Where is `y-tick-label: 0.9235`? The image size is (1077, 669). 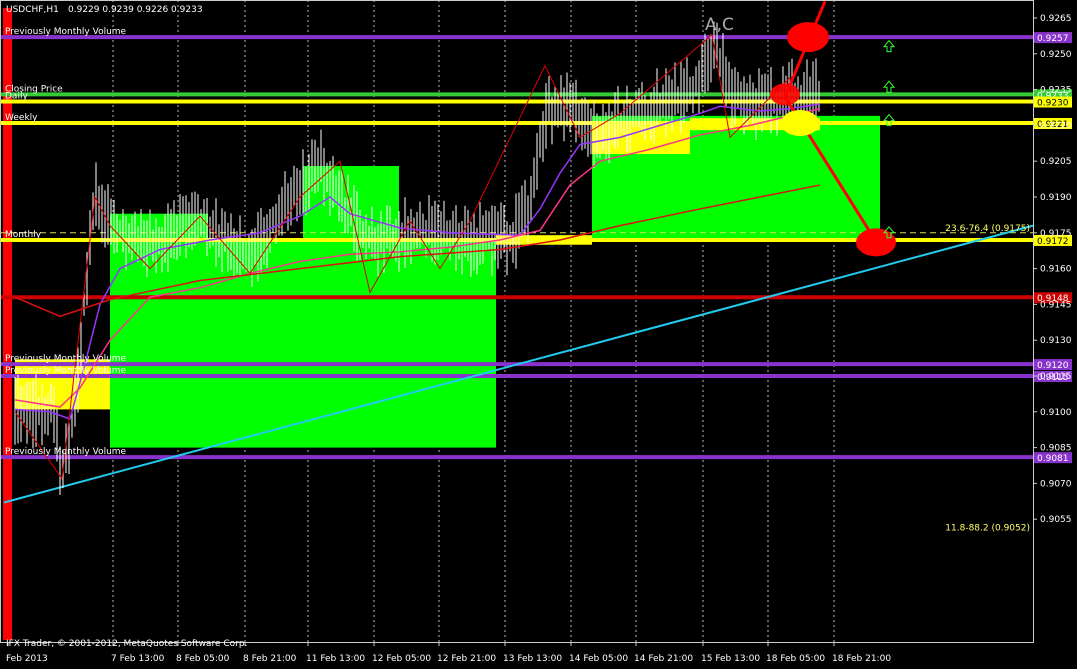
y-tick-label: 0.9235 is located at coordinates (1056, 91).